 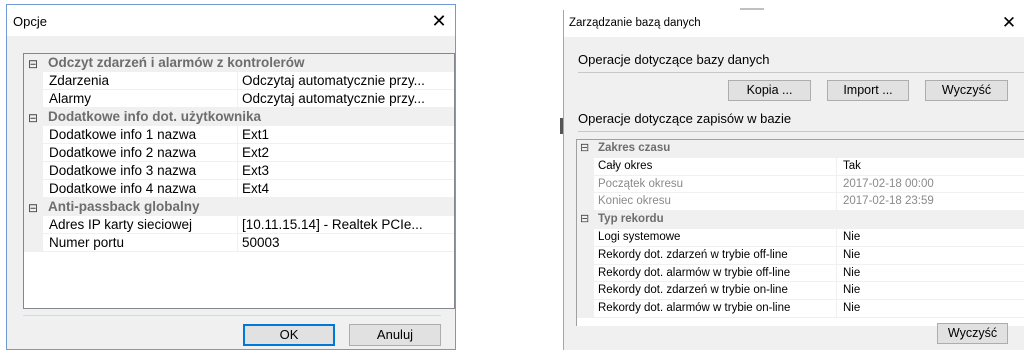 What do you see at coordinates (395, 335) in the screenshot?
I see `cancel-button: Anuluj` at bounding box center [395, 335].